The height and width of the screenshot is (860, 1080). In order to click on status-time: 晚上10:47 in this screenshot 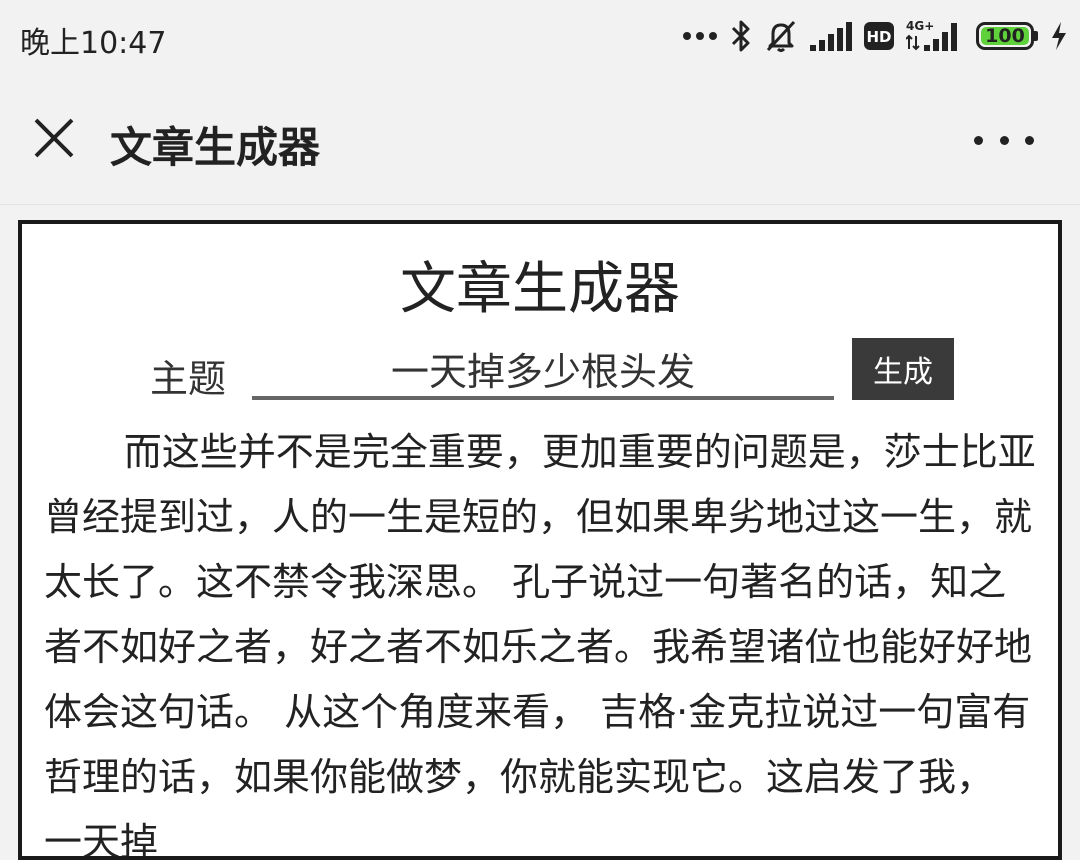, I will do `click(93, 43)`.